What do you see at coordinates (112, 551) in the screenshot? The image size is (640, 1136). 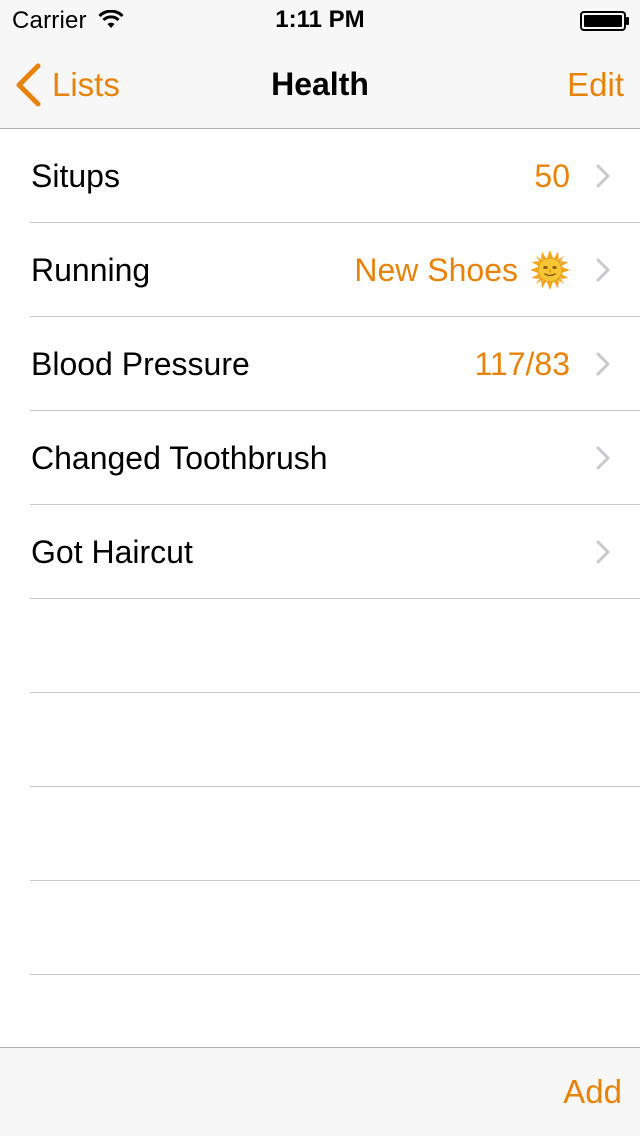 I see `list-item-title: Got Haircut` at bounding box center [112, 551].